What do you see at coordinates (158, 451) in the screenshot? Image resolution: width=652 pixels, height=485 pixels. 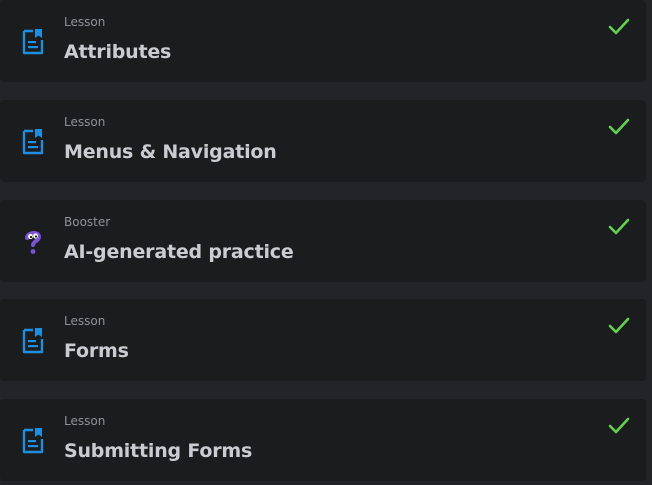 I see `item-title: Submitting Forms` at bounding box center [158, 451].